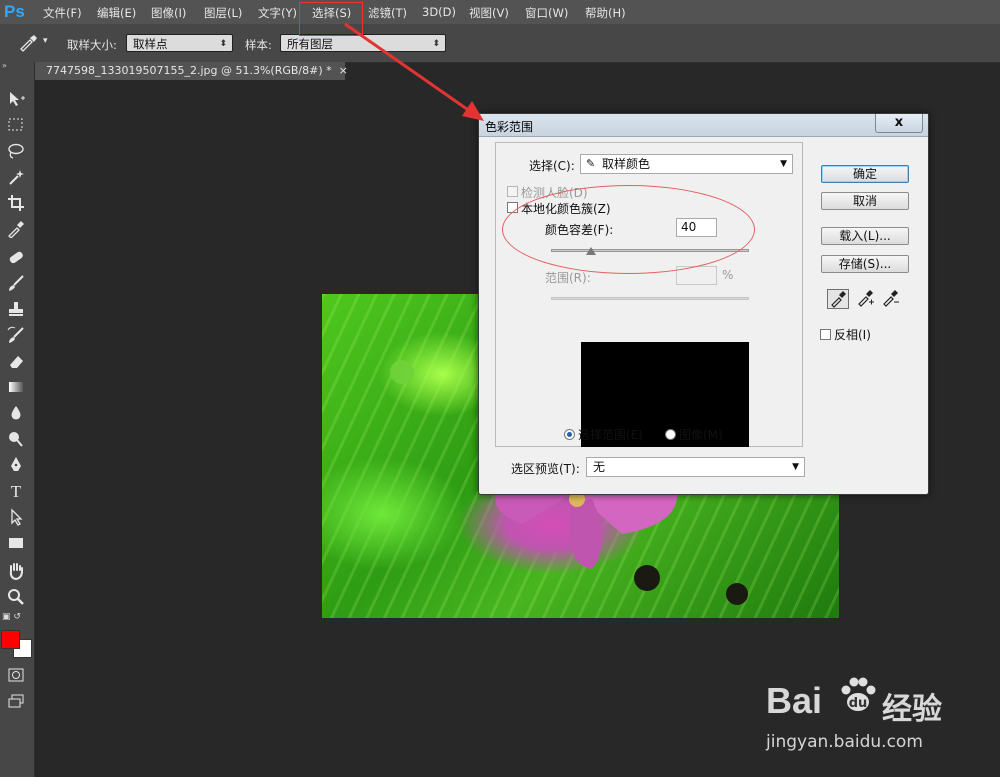 The width and height of the screenshot is (1000, 777). Describe the element at coordinates (45, 41) in the screenshot. I see `tool-preset-chevron-icon: ▾` at that location.